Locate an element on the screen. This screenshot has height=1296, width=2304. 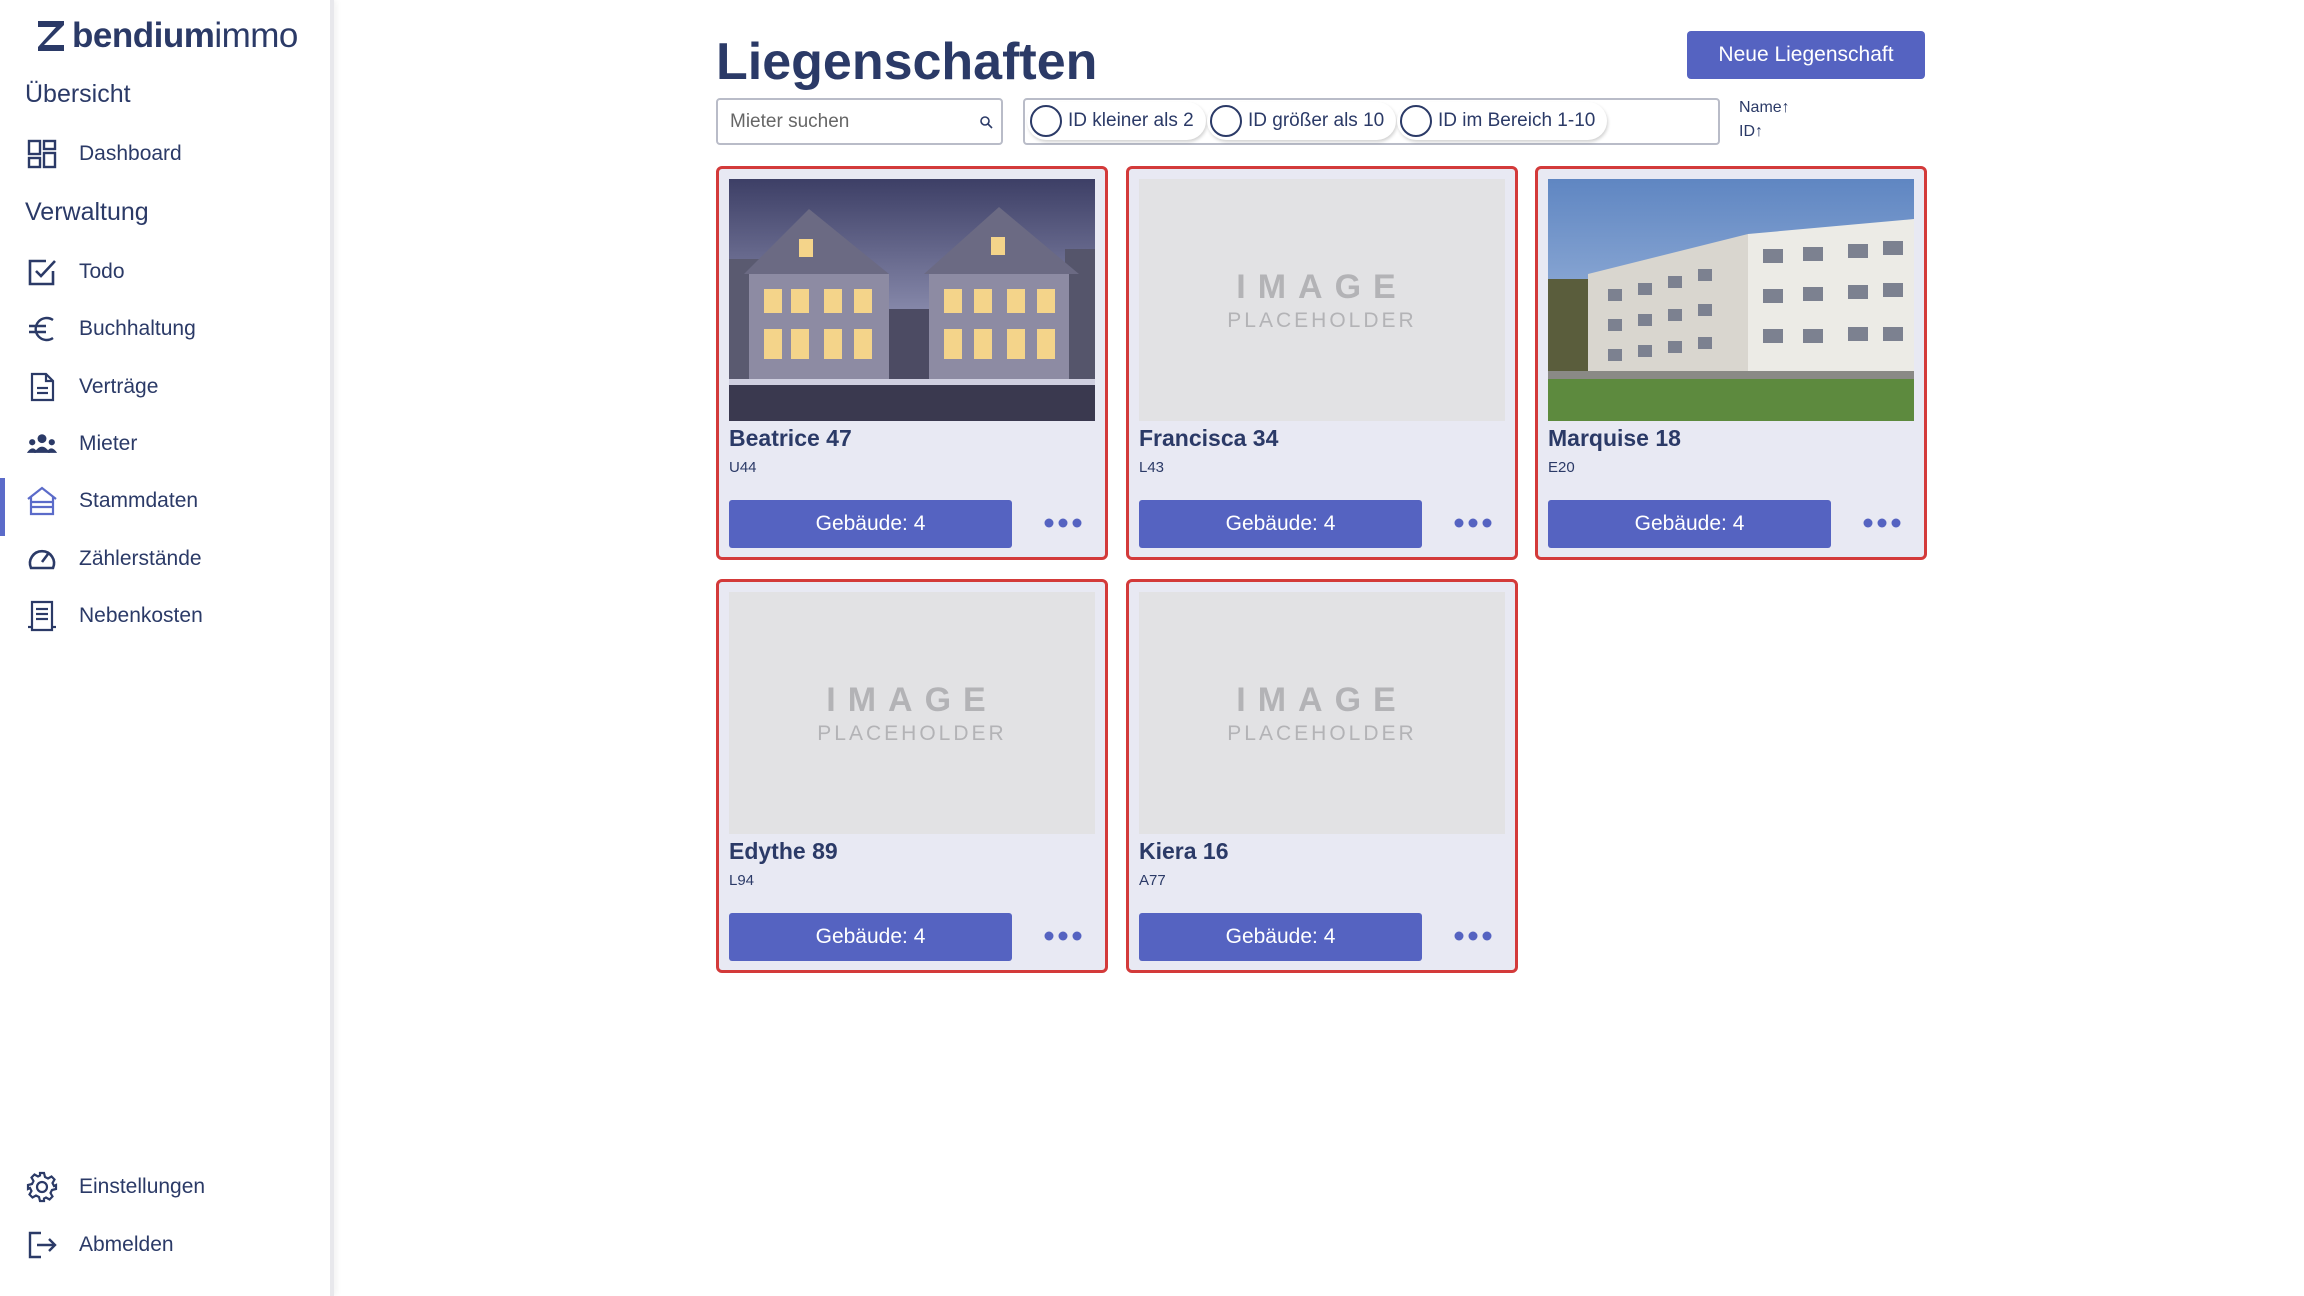
section-title-overview: Übersicht is located at coordinates (78, 94).